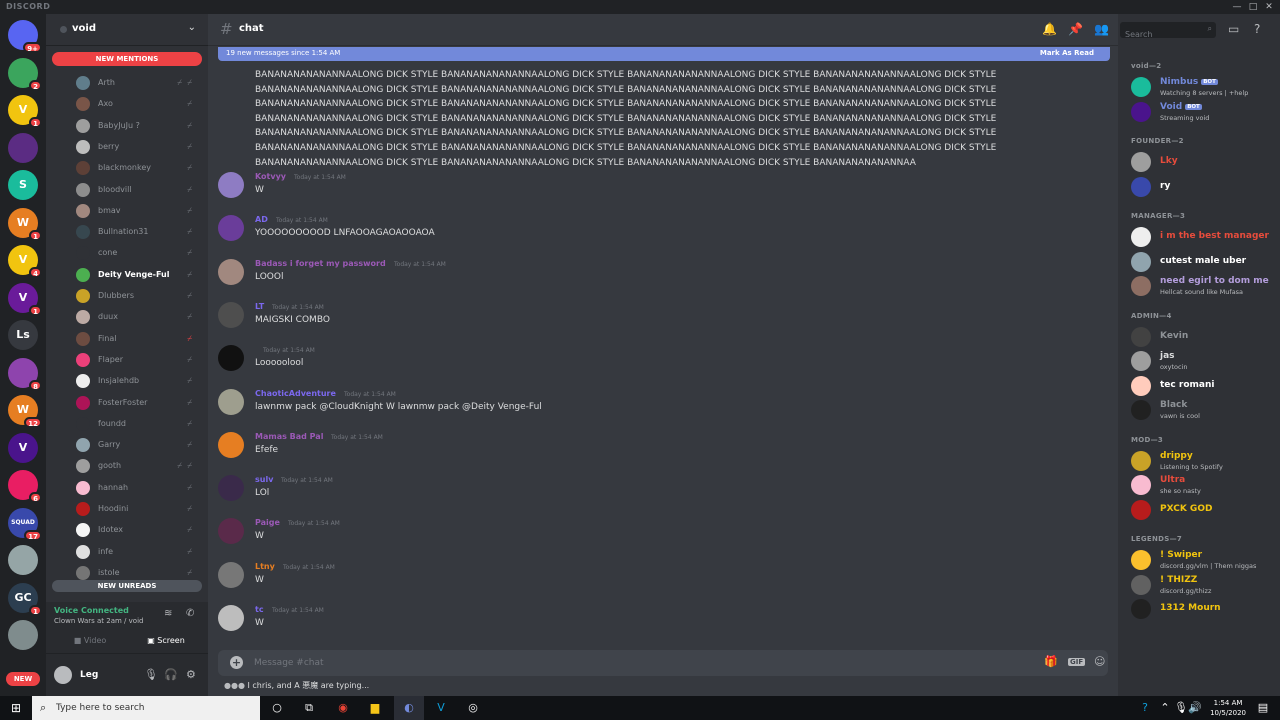 This screenshot has width=1280, height=720. I want to click on message-item: Kotvyy Today at 1:54 AM W, so click(658, 192).